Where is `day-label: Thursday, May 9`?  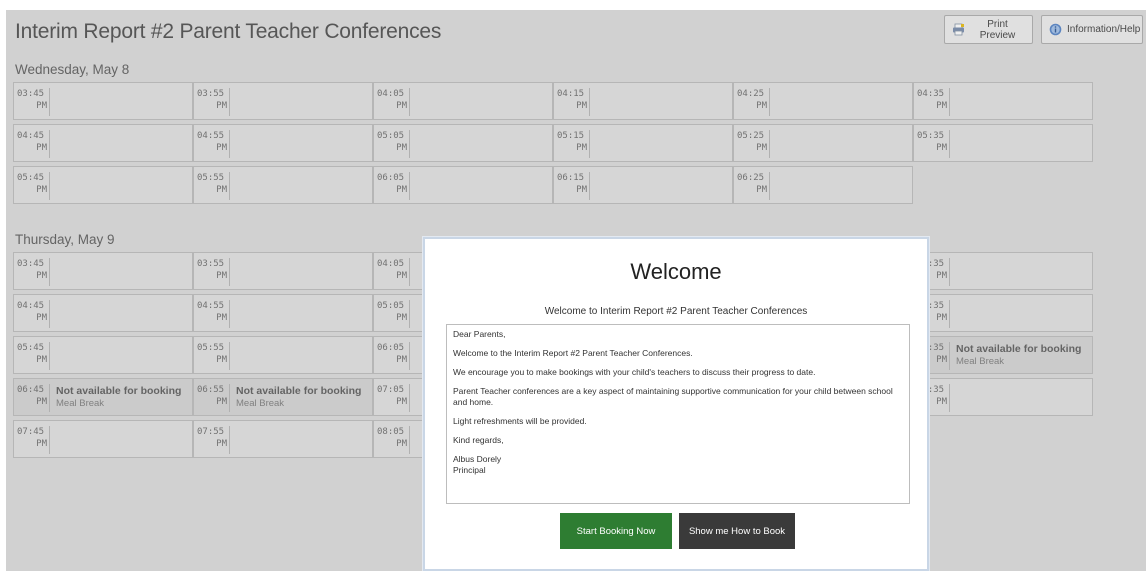
day-label: Thursday, May 9 is located at coordinates (65, 239).